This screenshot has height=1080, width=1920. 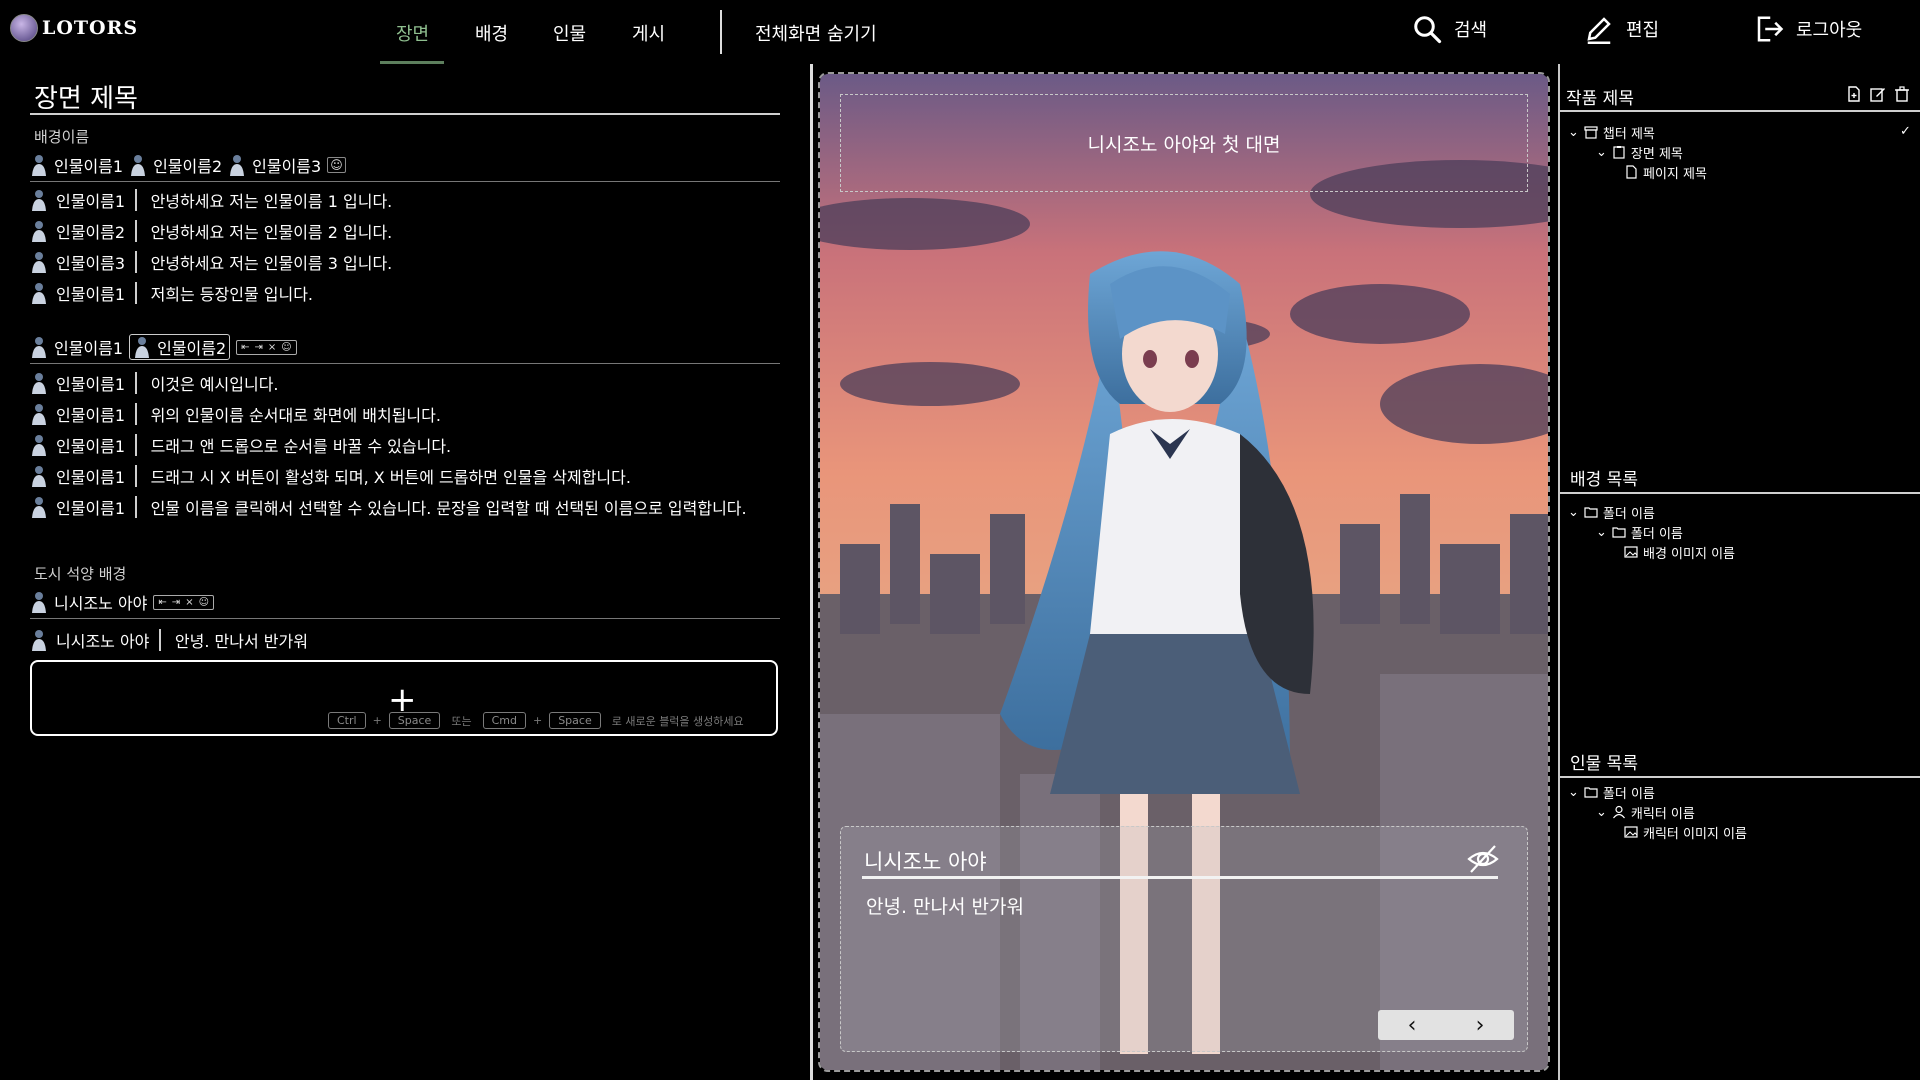 I want to click on tree-subfolder: ⌄ 폴더 이름, so click(x=1651, y=532).